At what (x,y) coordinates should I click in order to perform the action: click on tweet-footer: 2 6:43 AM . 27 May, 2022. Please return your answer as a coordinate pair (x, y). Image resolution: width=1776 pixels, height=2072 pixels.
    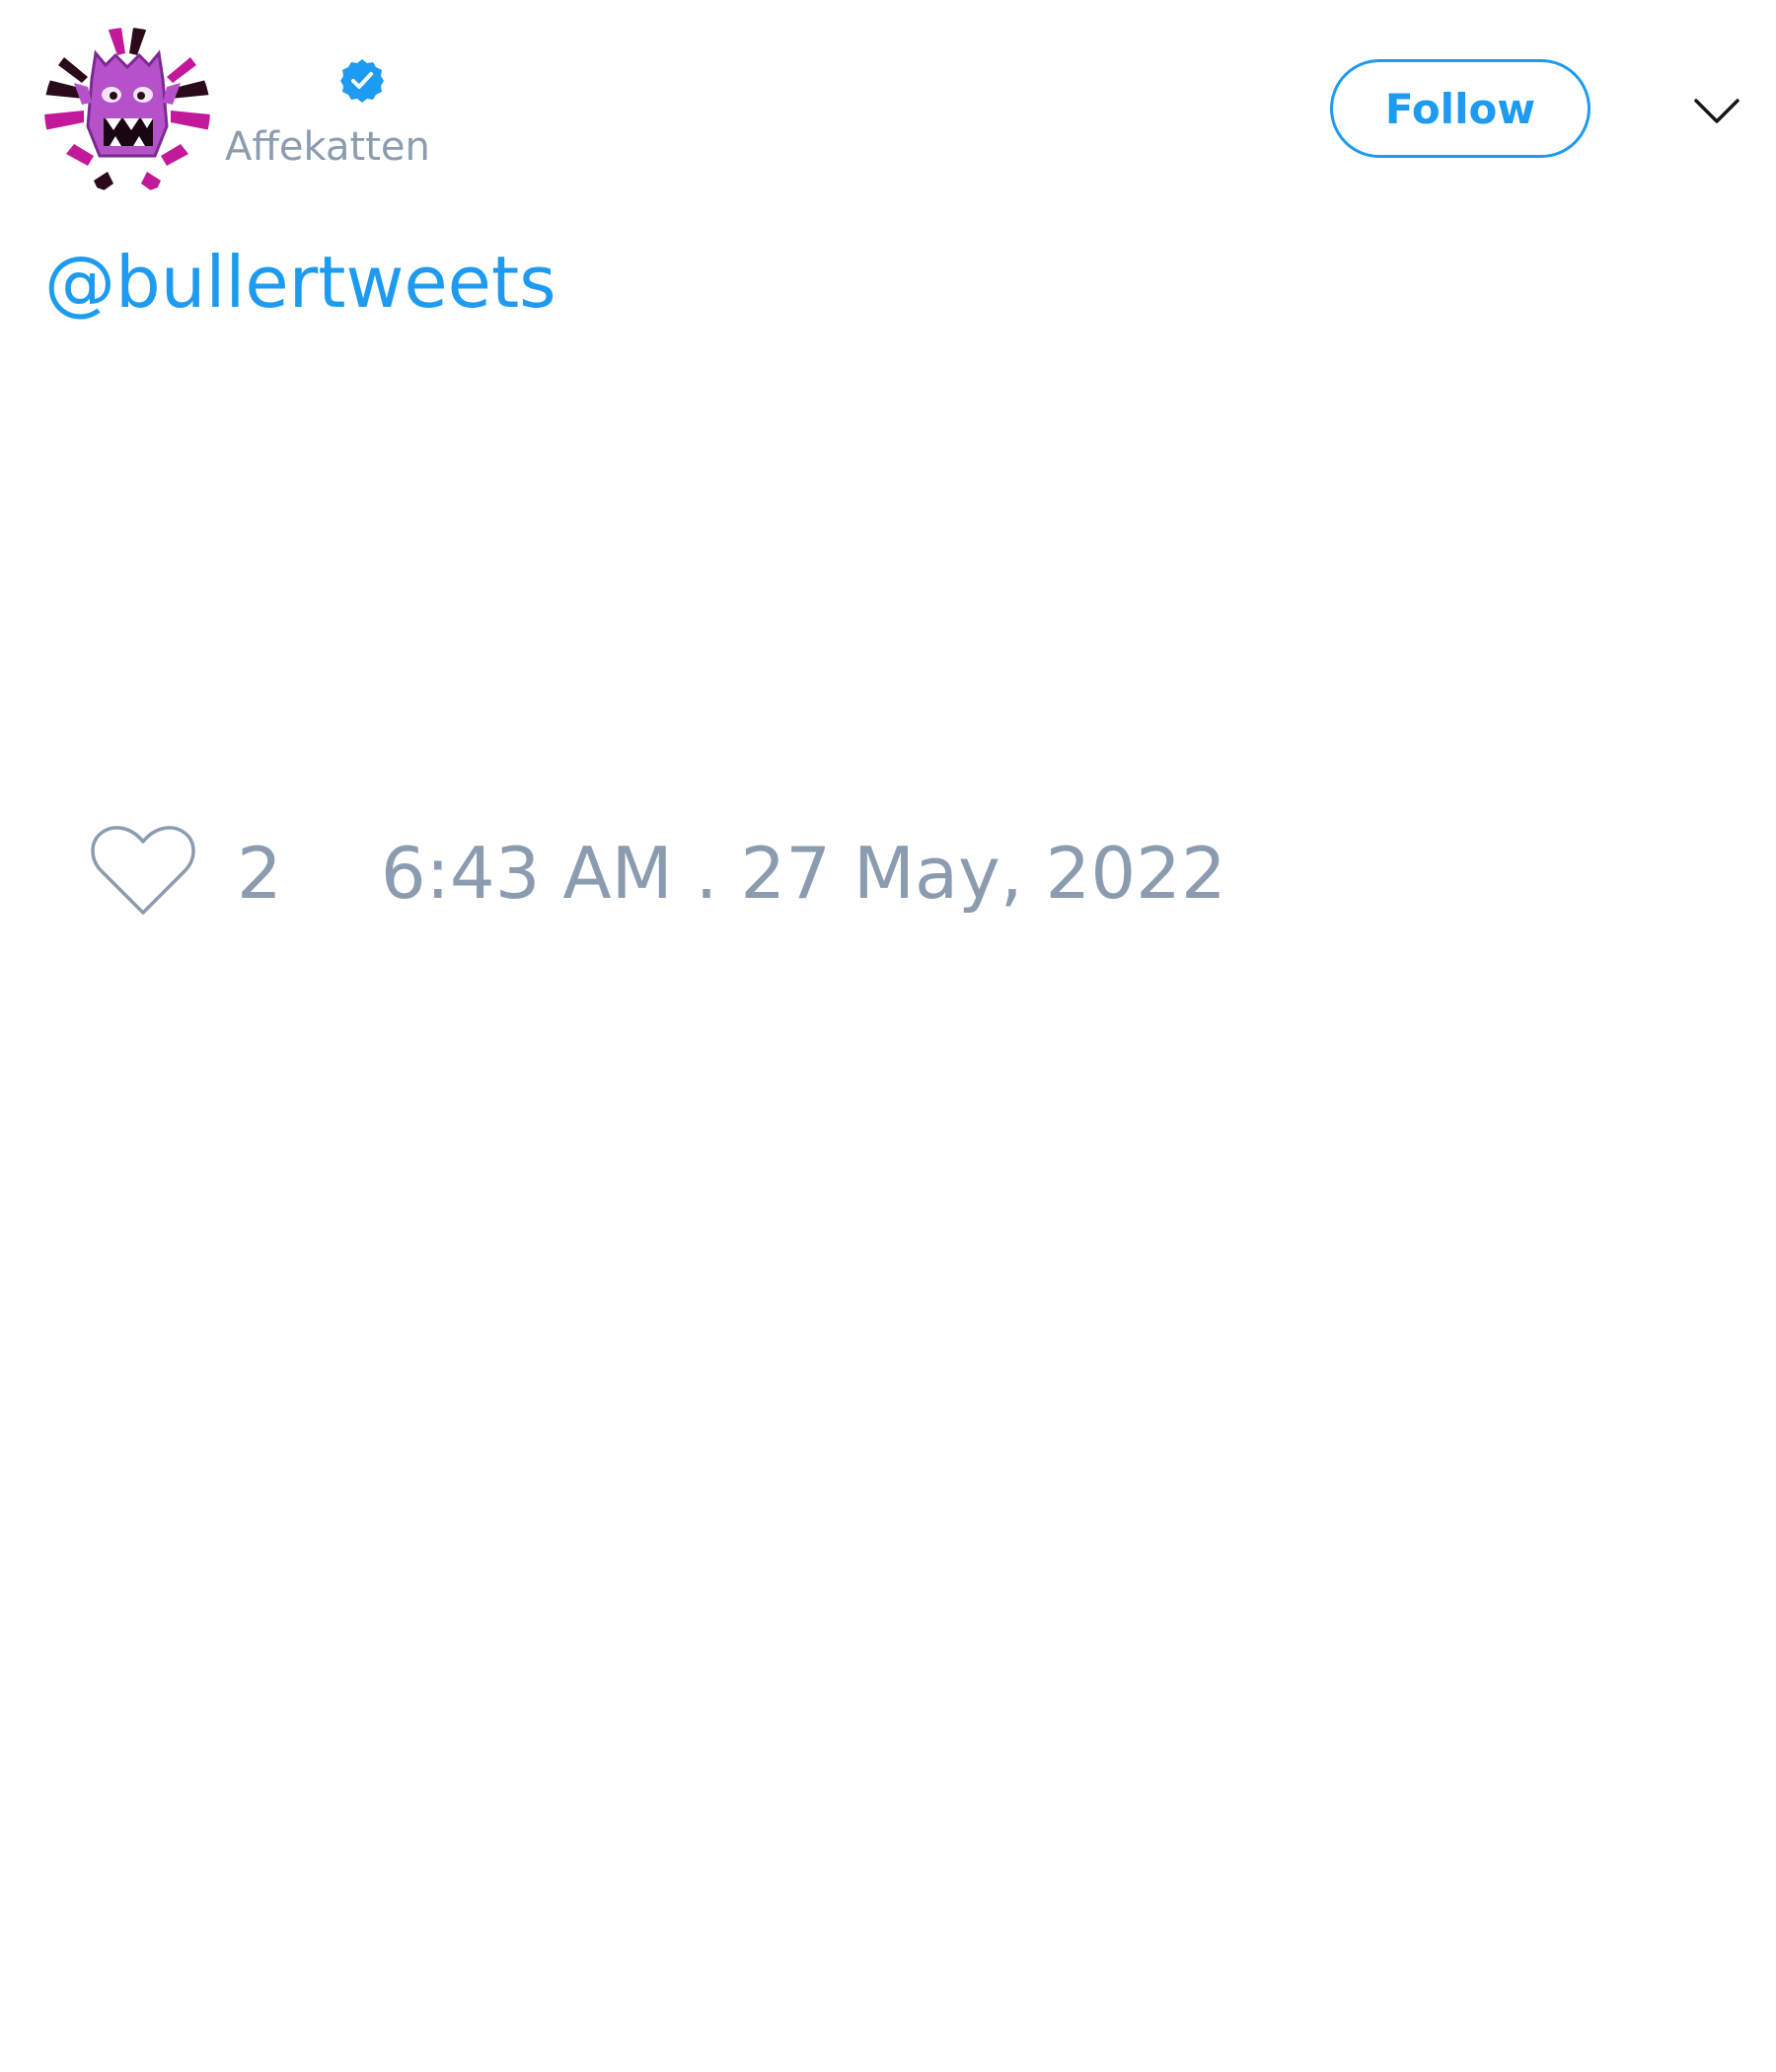
    Looking at the image, I should click on (658, 874).